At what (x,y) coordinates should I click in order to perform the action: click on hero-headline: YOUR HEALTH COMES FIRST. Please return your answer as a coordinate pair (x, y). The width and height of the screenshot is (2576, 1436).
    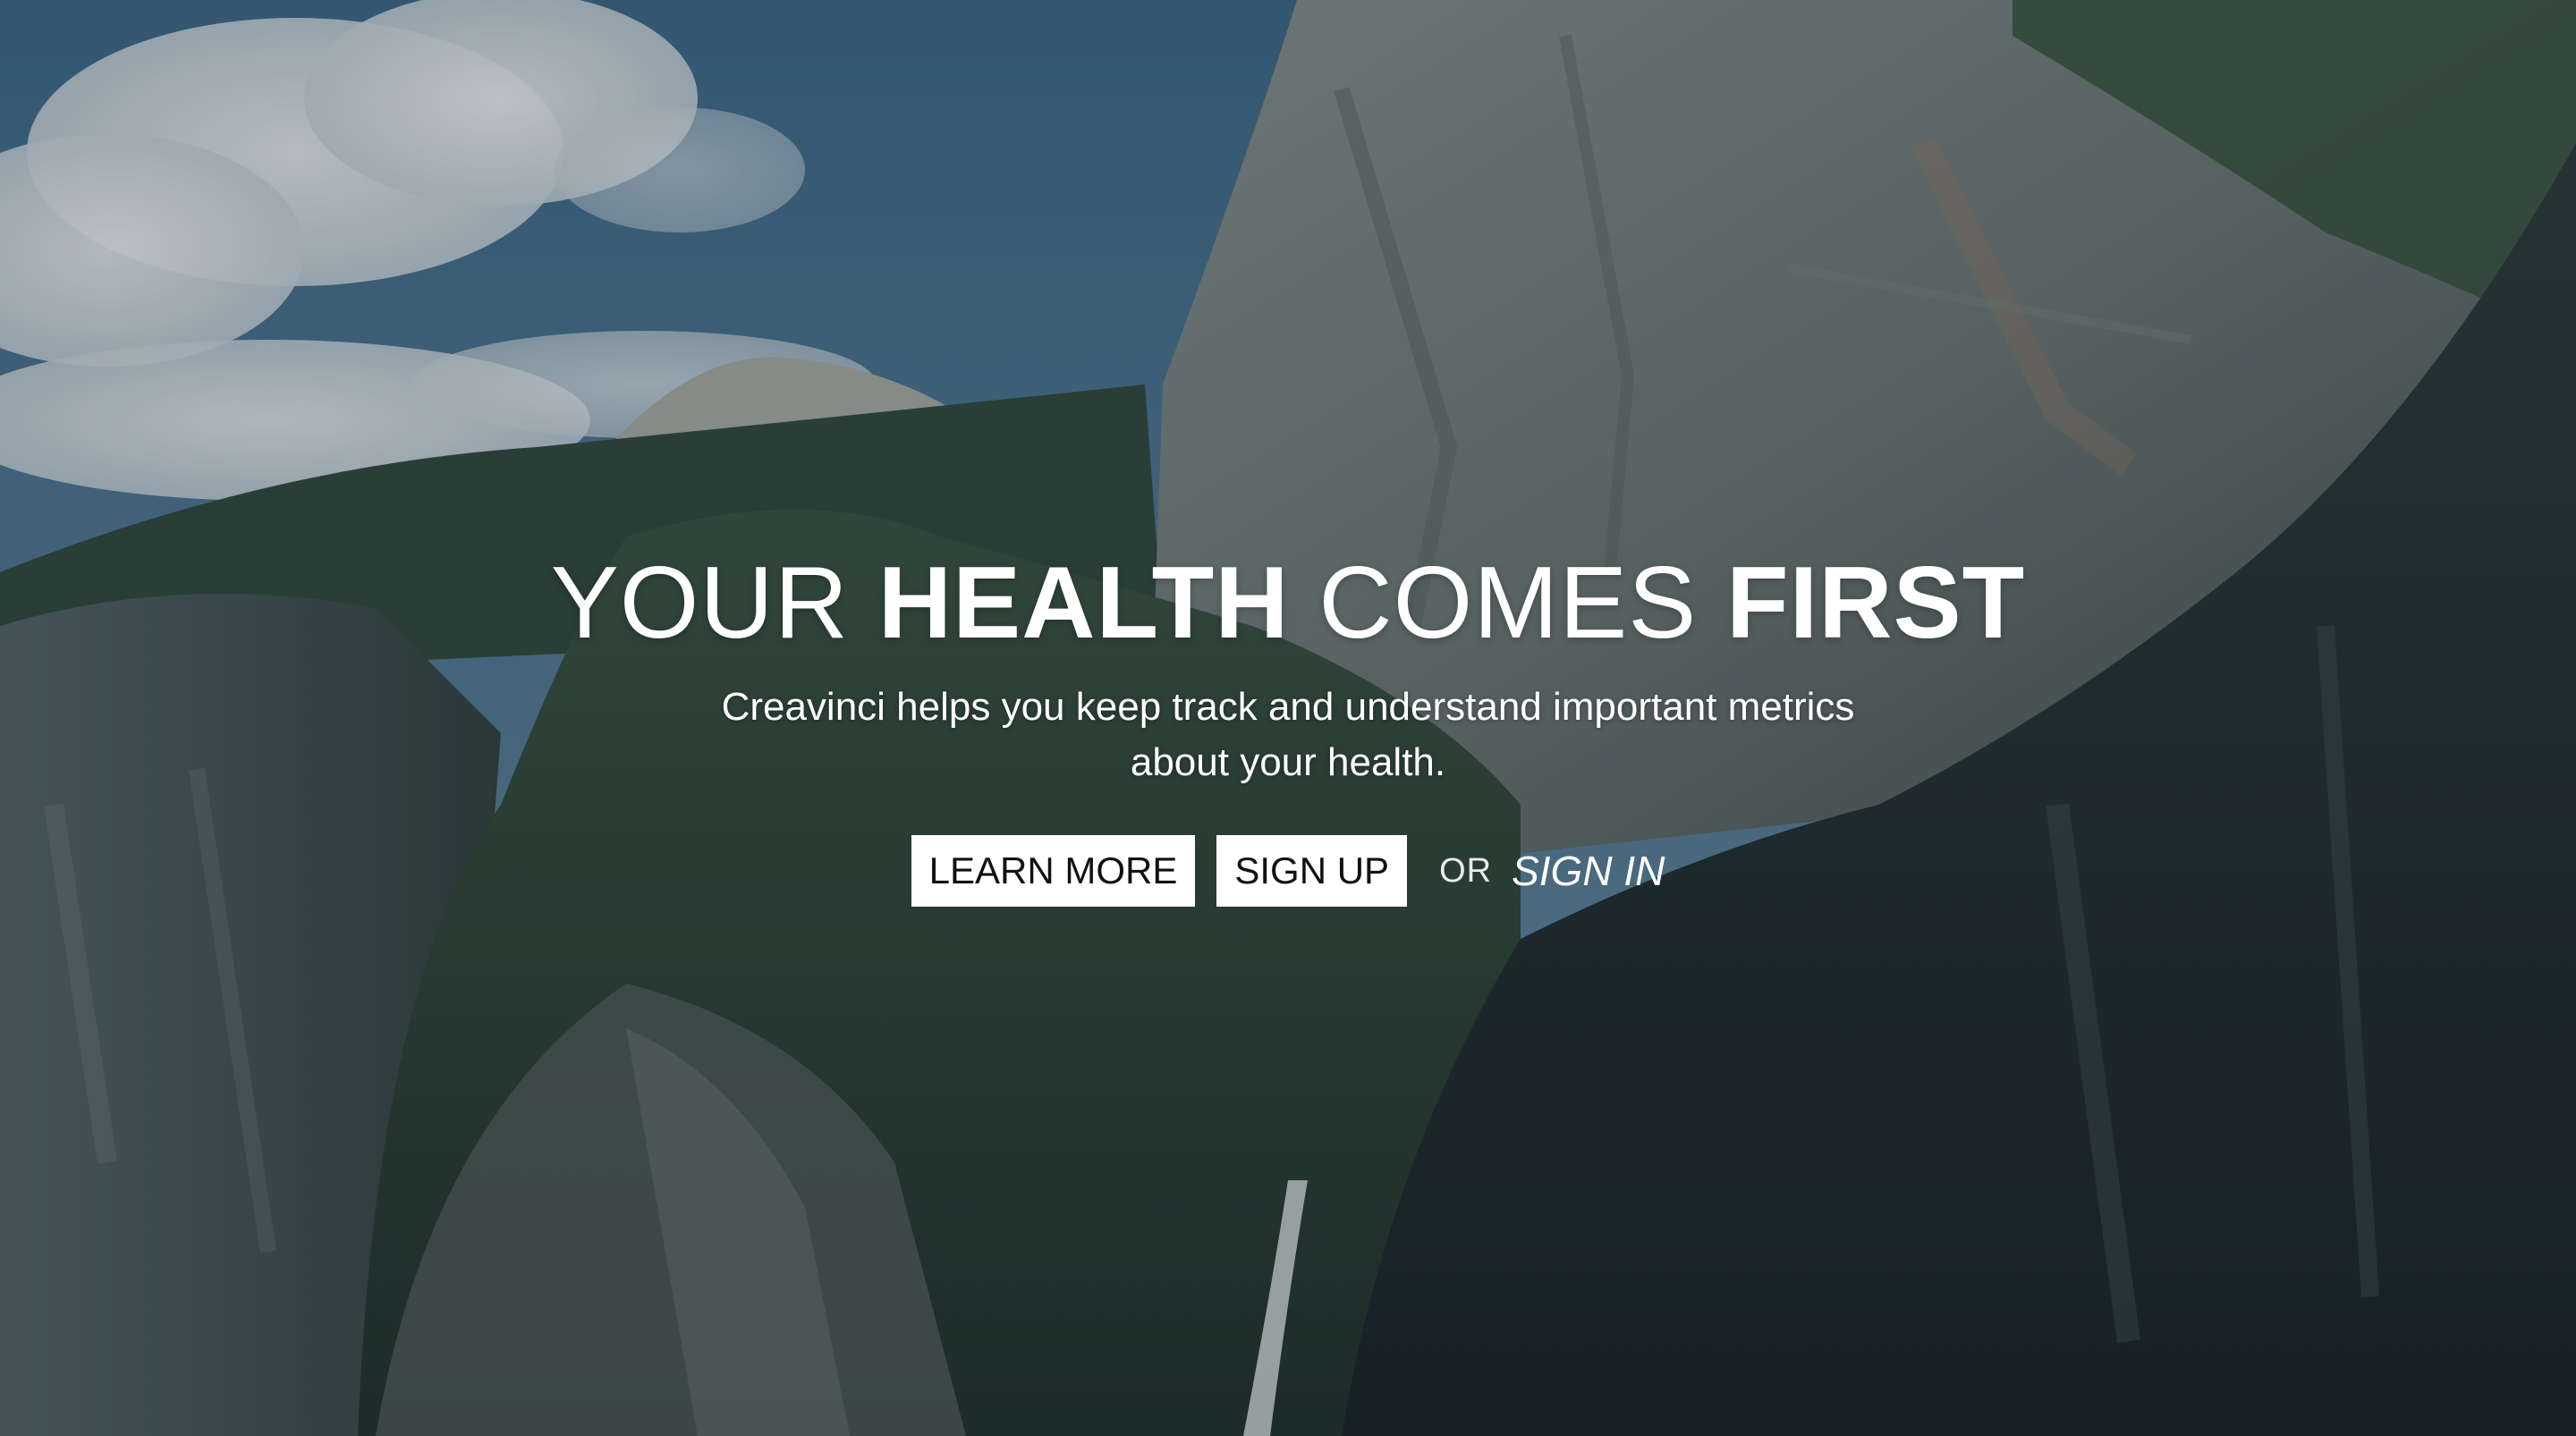
    Looking at the image, I should click on (1288, 603).